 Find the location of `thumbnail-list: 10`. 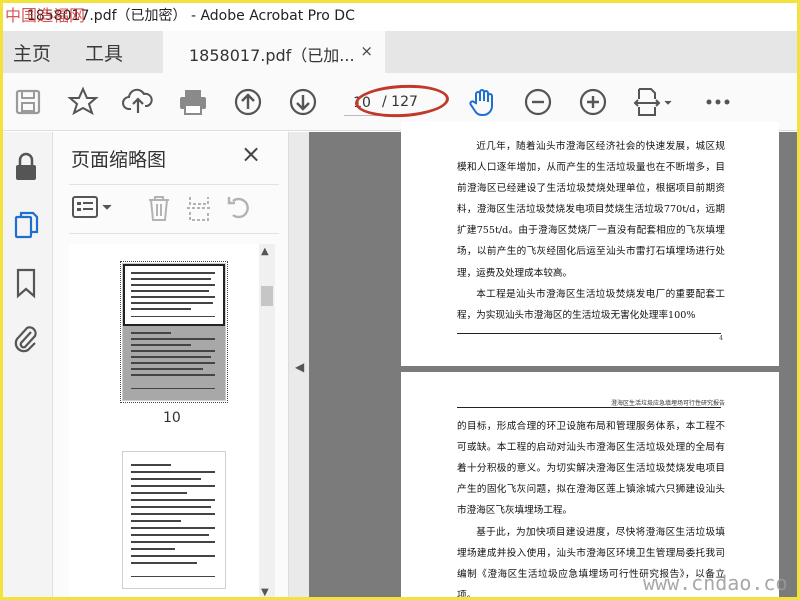

thumbnail-list: 10 is located at coordinates (169, 420).